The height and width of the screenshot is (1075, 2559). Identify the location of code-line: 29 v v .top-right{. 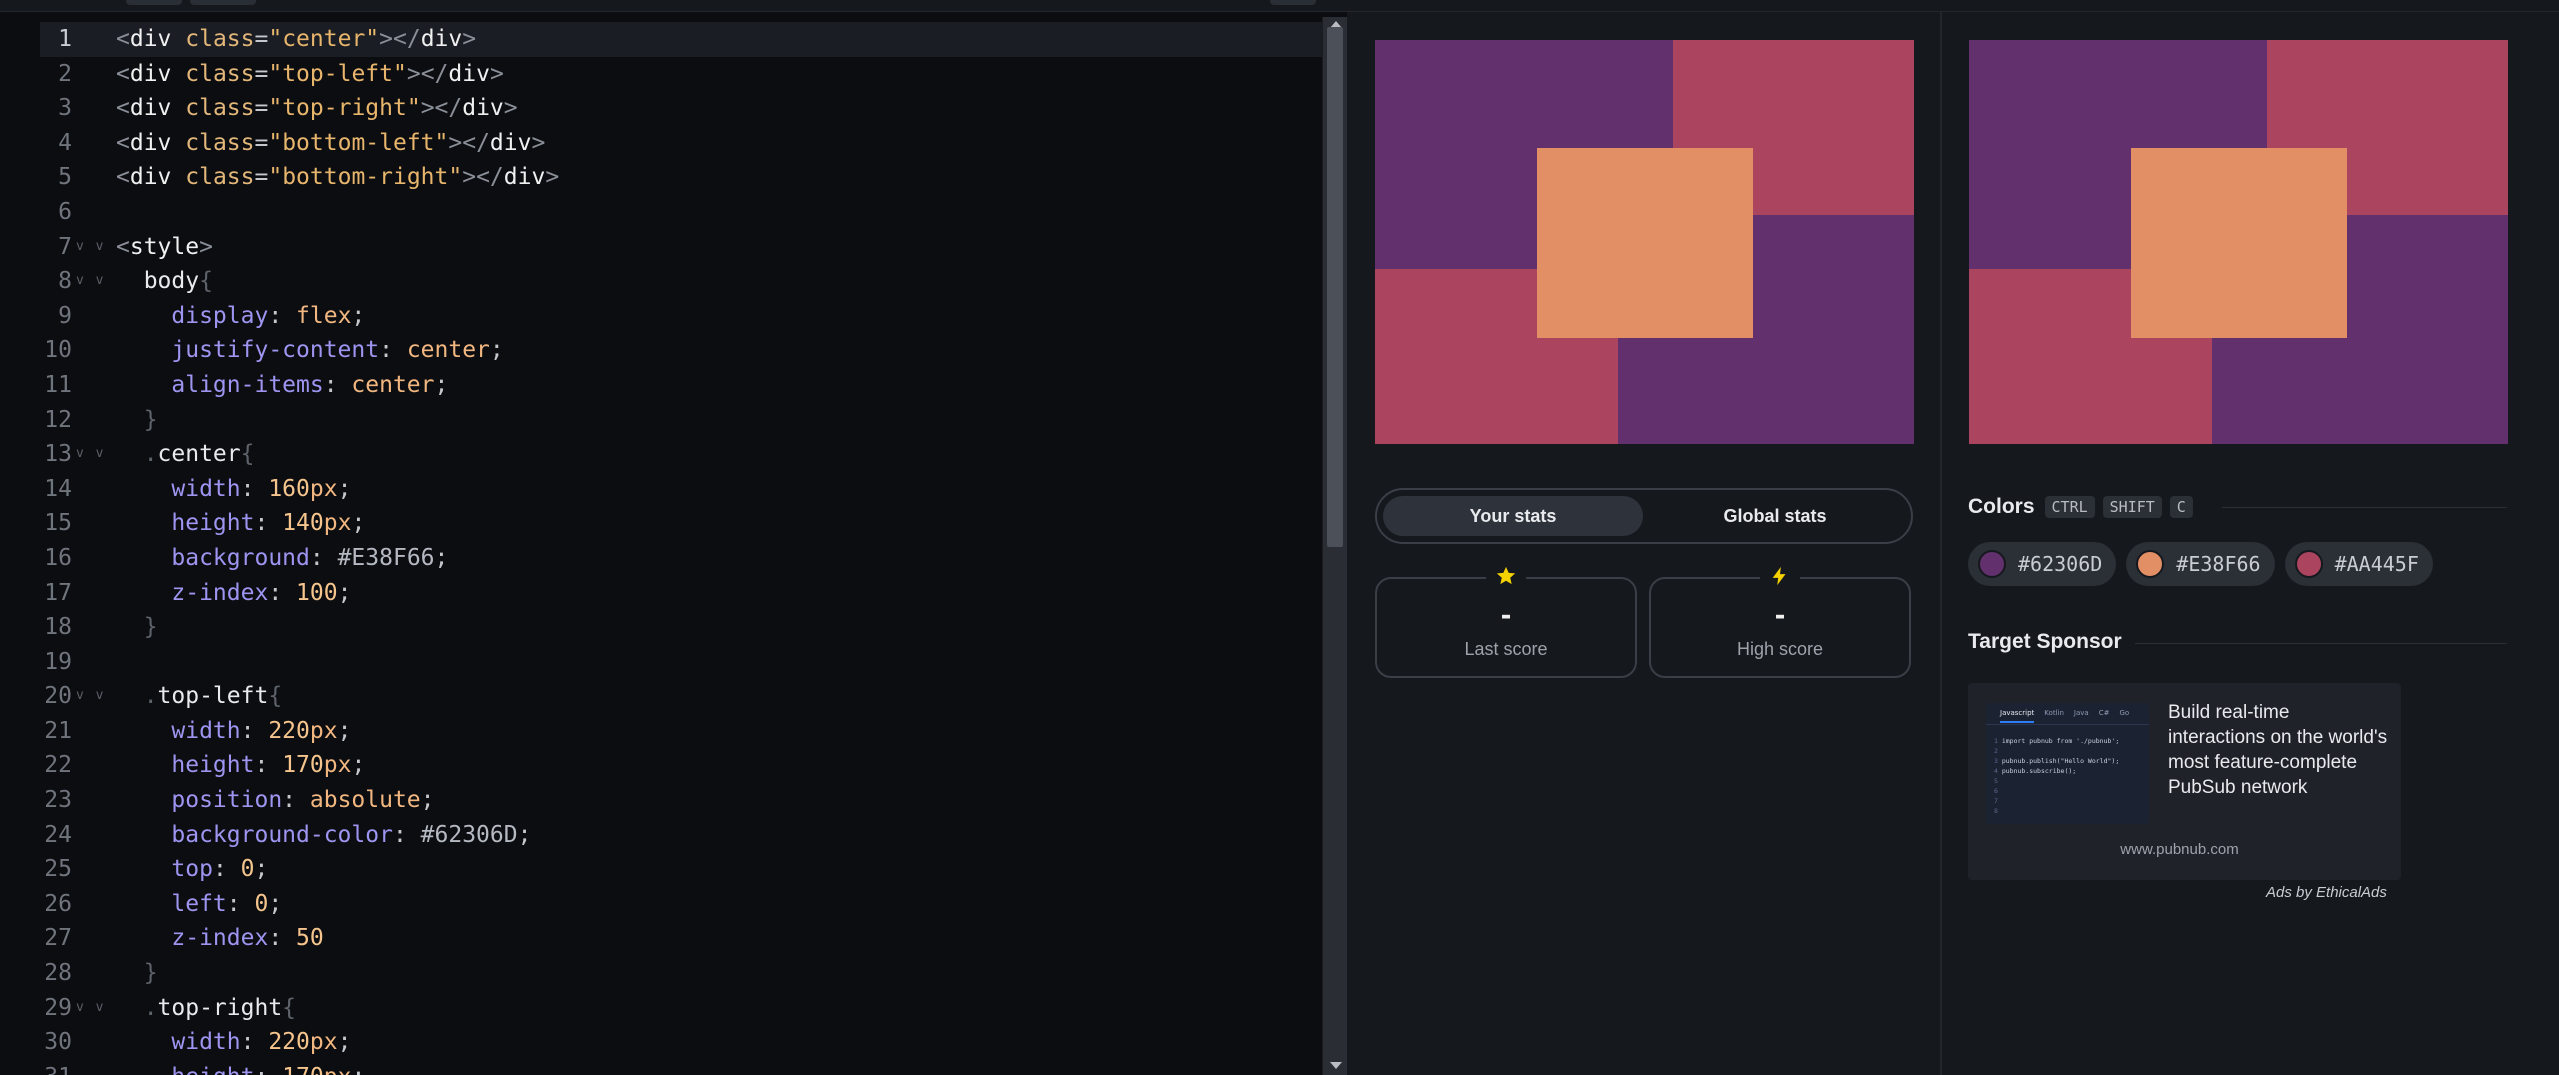
(681, 1008).